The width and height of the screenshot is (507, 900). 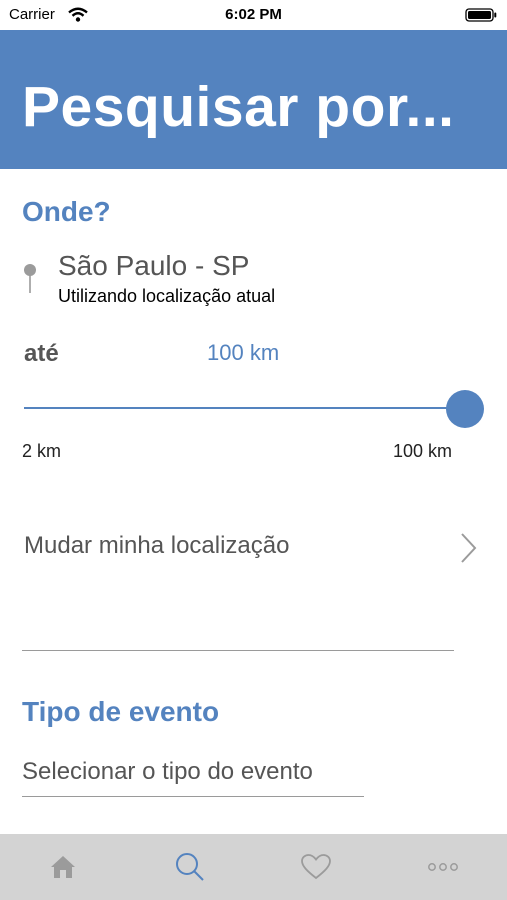 I want to click on status-time: 6:02 PM, so click(x=253, y=14).